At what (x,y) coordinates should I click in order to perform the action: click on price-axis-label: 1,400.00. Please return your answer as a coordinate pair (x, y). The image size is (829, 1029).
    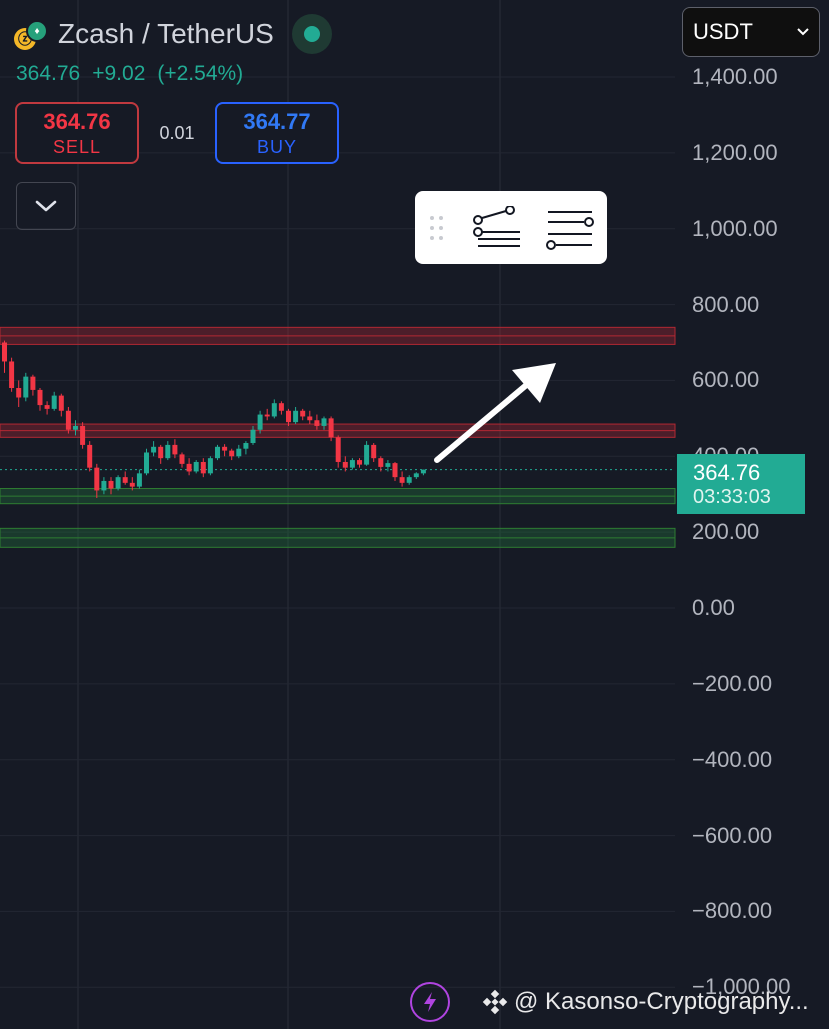
    Looking at the image, I should click on (735, 76).